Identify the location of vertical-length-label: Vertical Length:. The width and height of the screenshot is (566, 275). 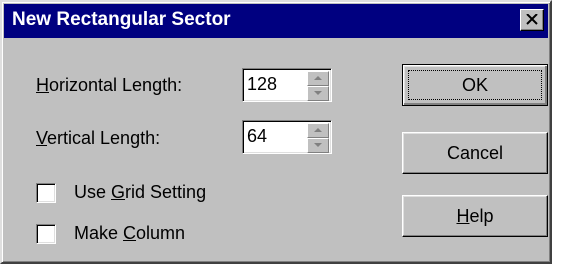
(98, 138).